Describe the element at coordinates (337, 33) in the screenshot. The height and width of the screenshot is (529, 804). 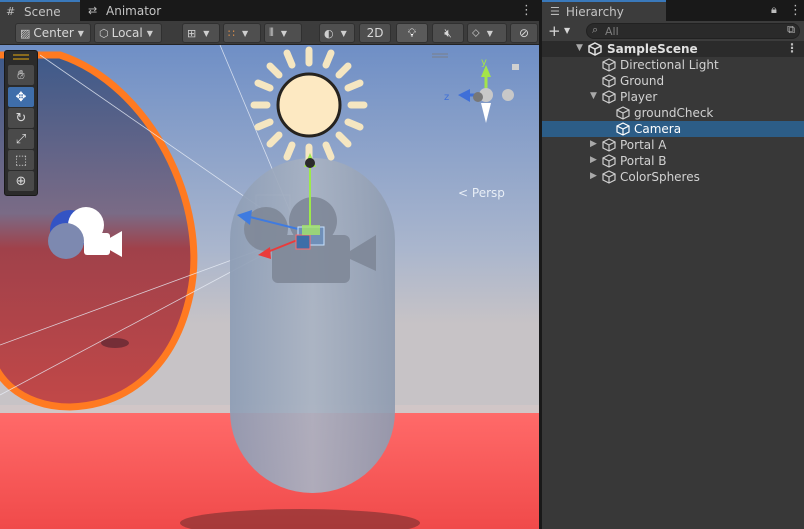
I see `draw-mode-dropdown: ◐ ▼` at that location.